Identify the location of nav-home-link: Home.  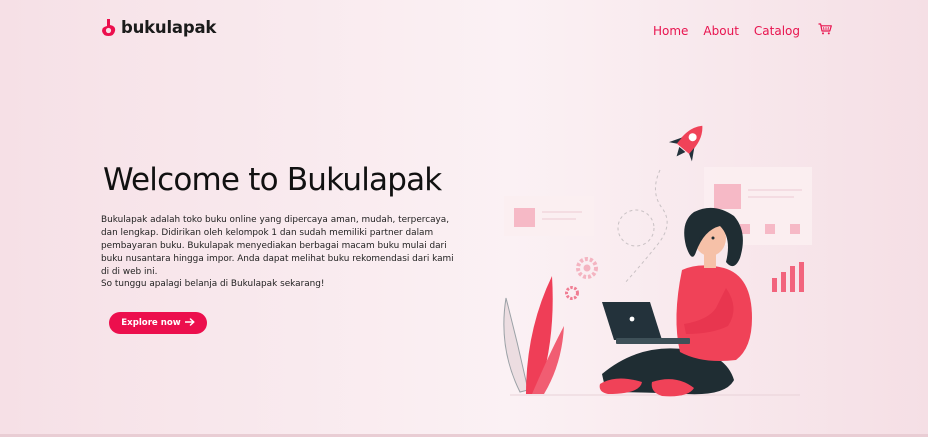
(670, 31).